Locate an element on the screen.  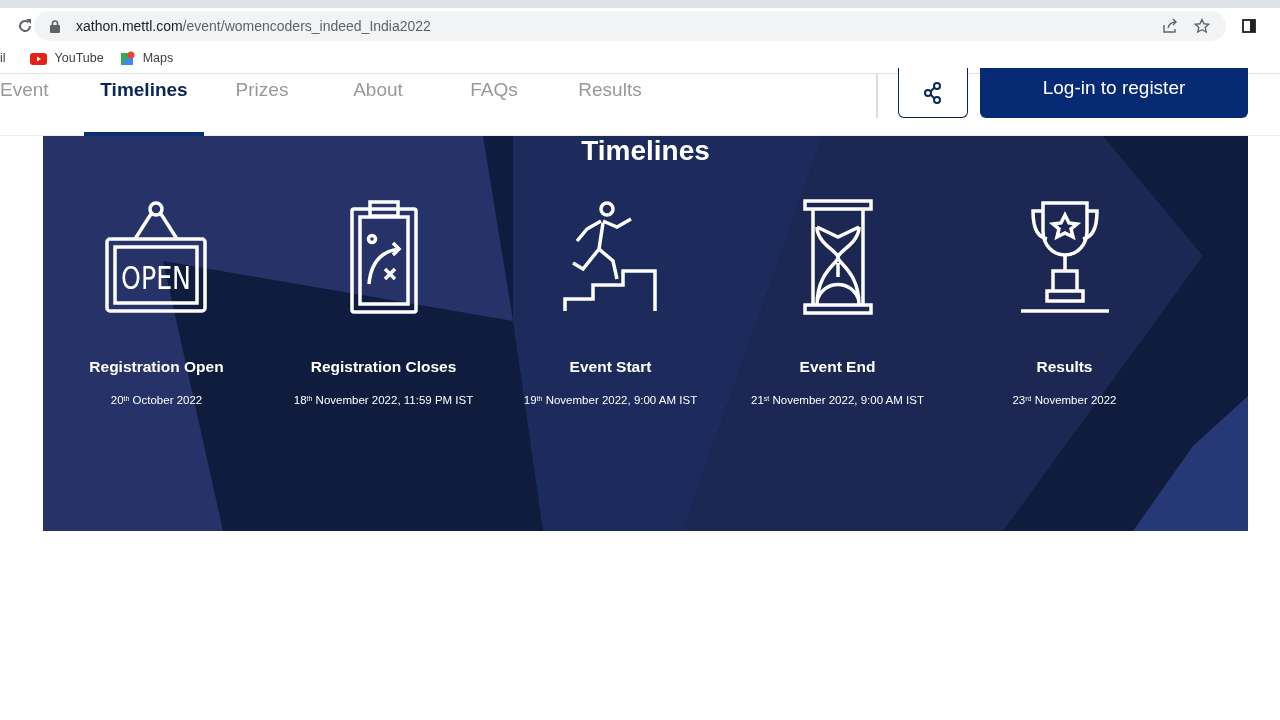
timeline-step-date: 23$^{rd}$ November 2022 is located at coordinates (1064, 401).